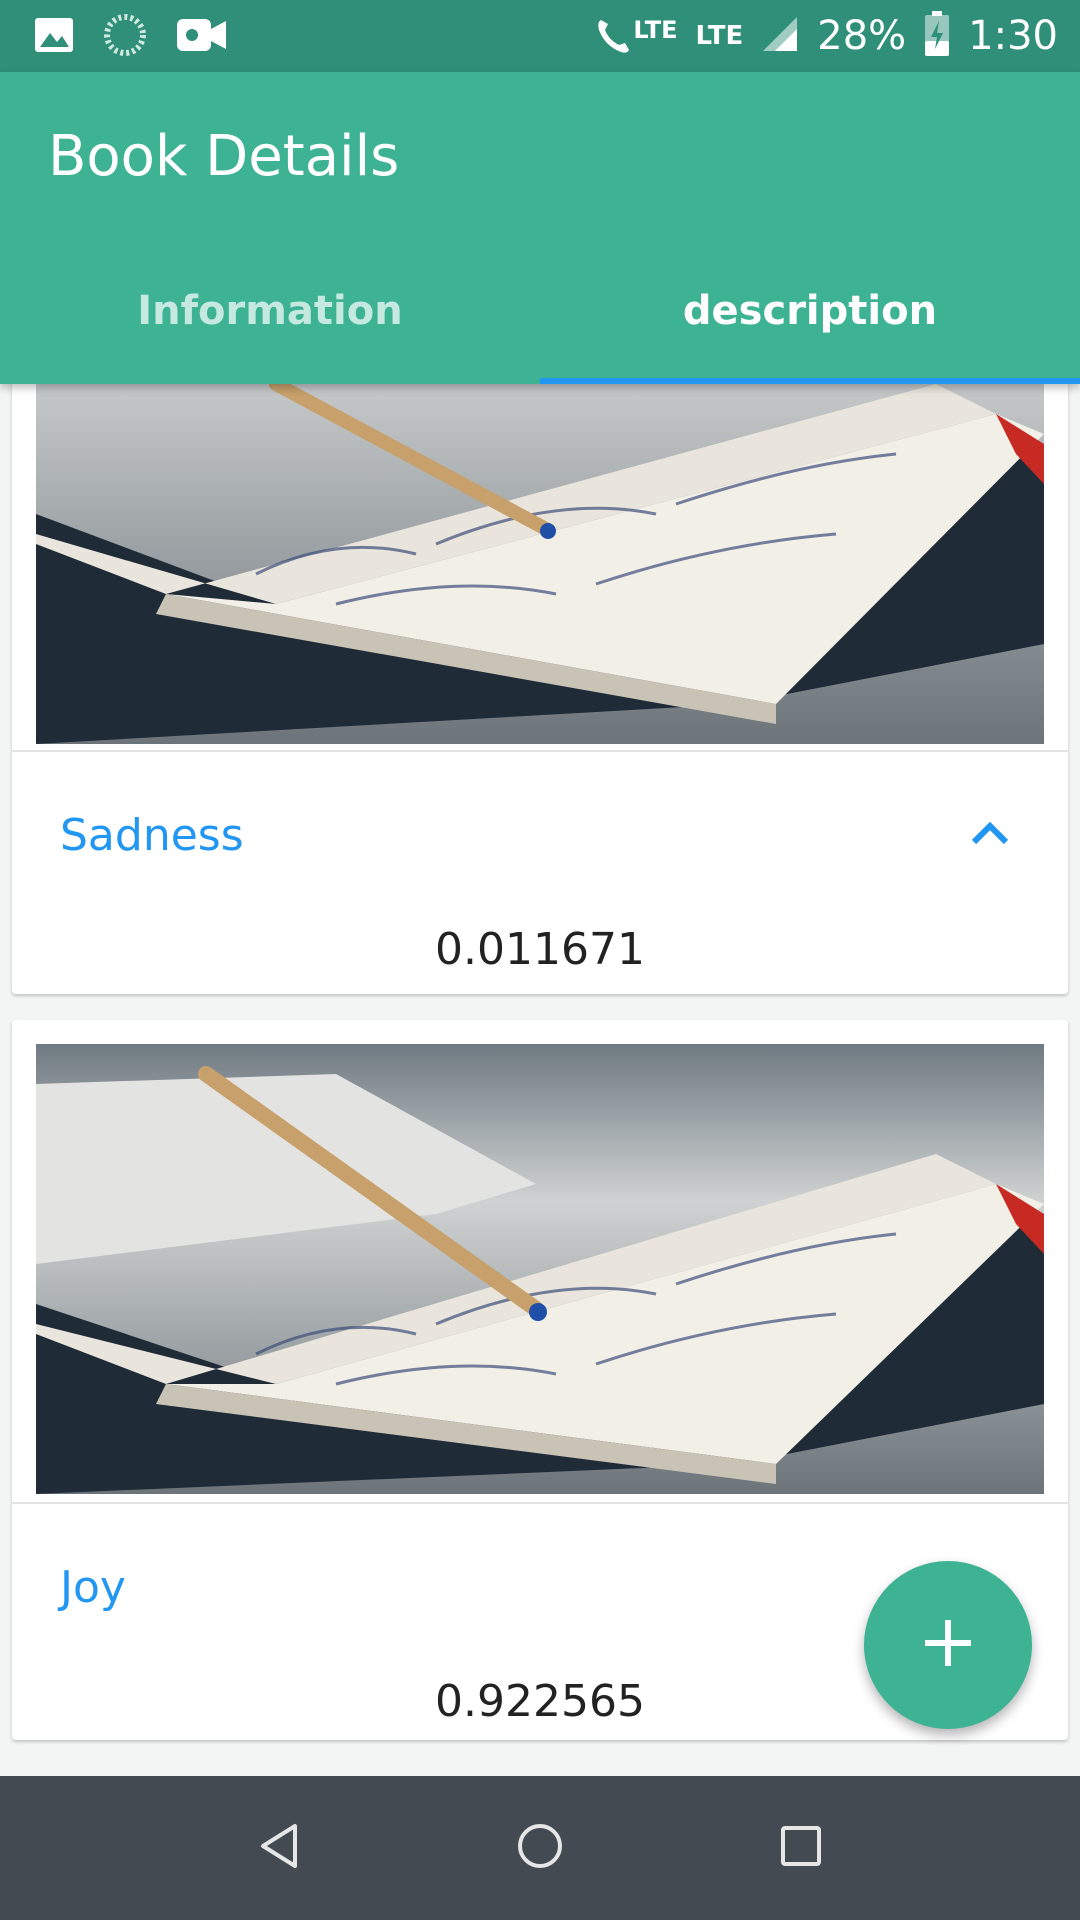 The image size is (1080, 1920). I want to click on emotion-label: Sadness, so click(152, 835).